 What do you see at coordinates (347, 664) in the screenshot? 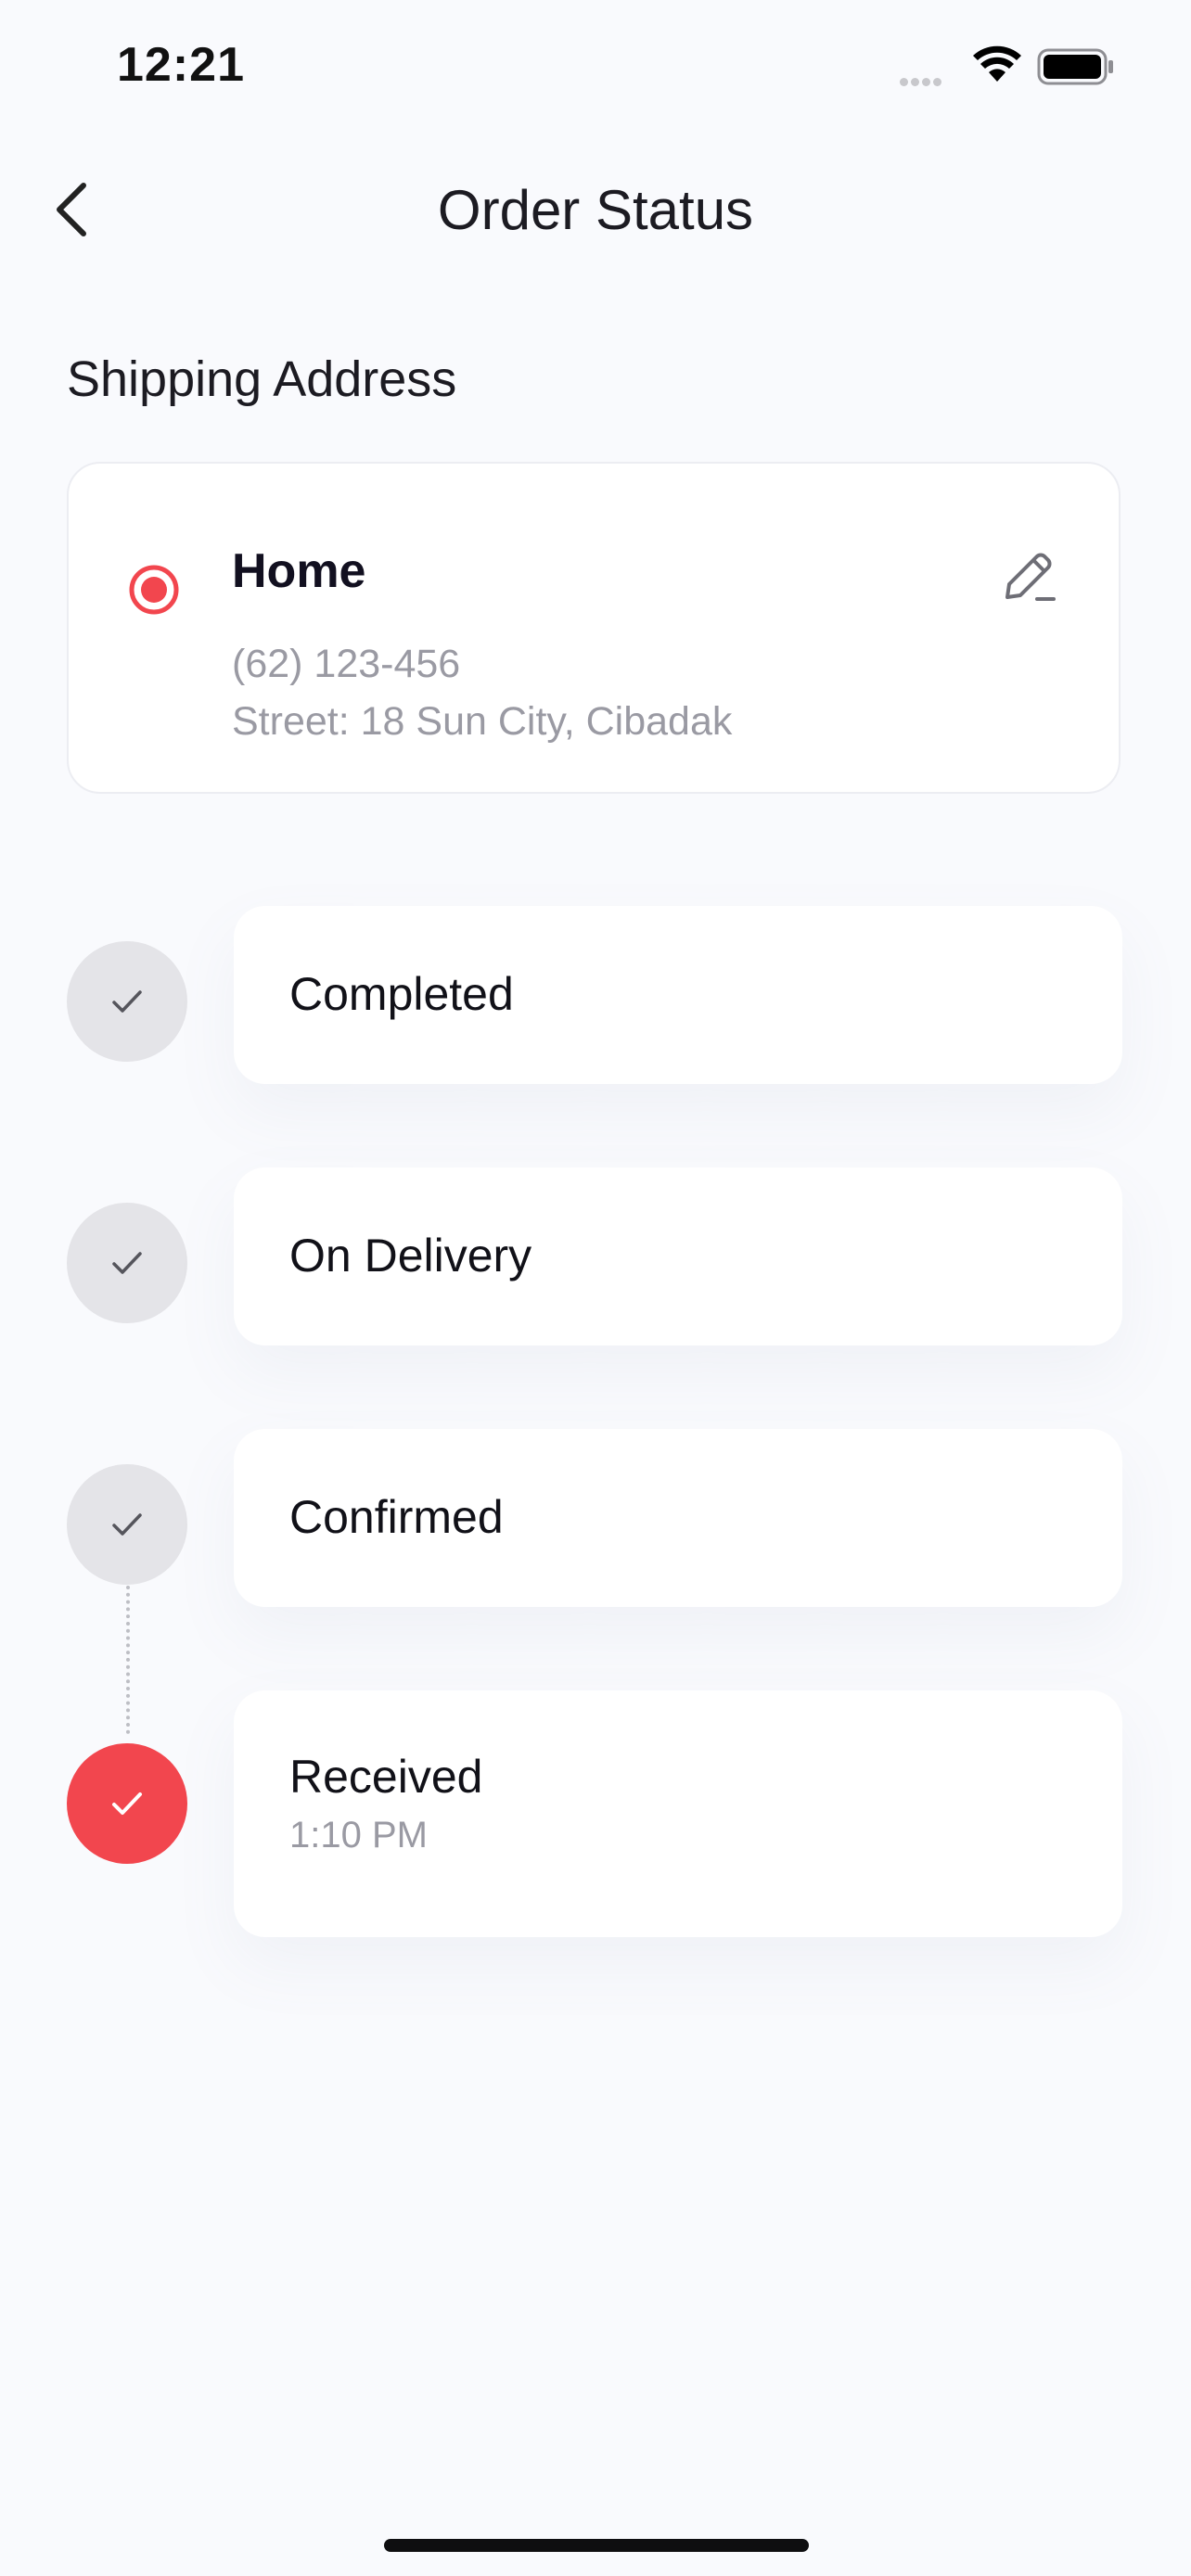
I see `address-phone: (62) 123-456` at bounding box center [347, 664].